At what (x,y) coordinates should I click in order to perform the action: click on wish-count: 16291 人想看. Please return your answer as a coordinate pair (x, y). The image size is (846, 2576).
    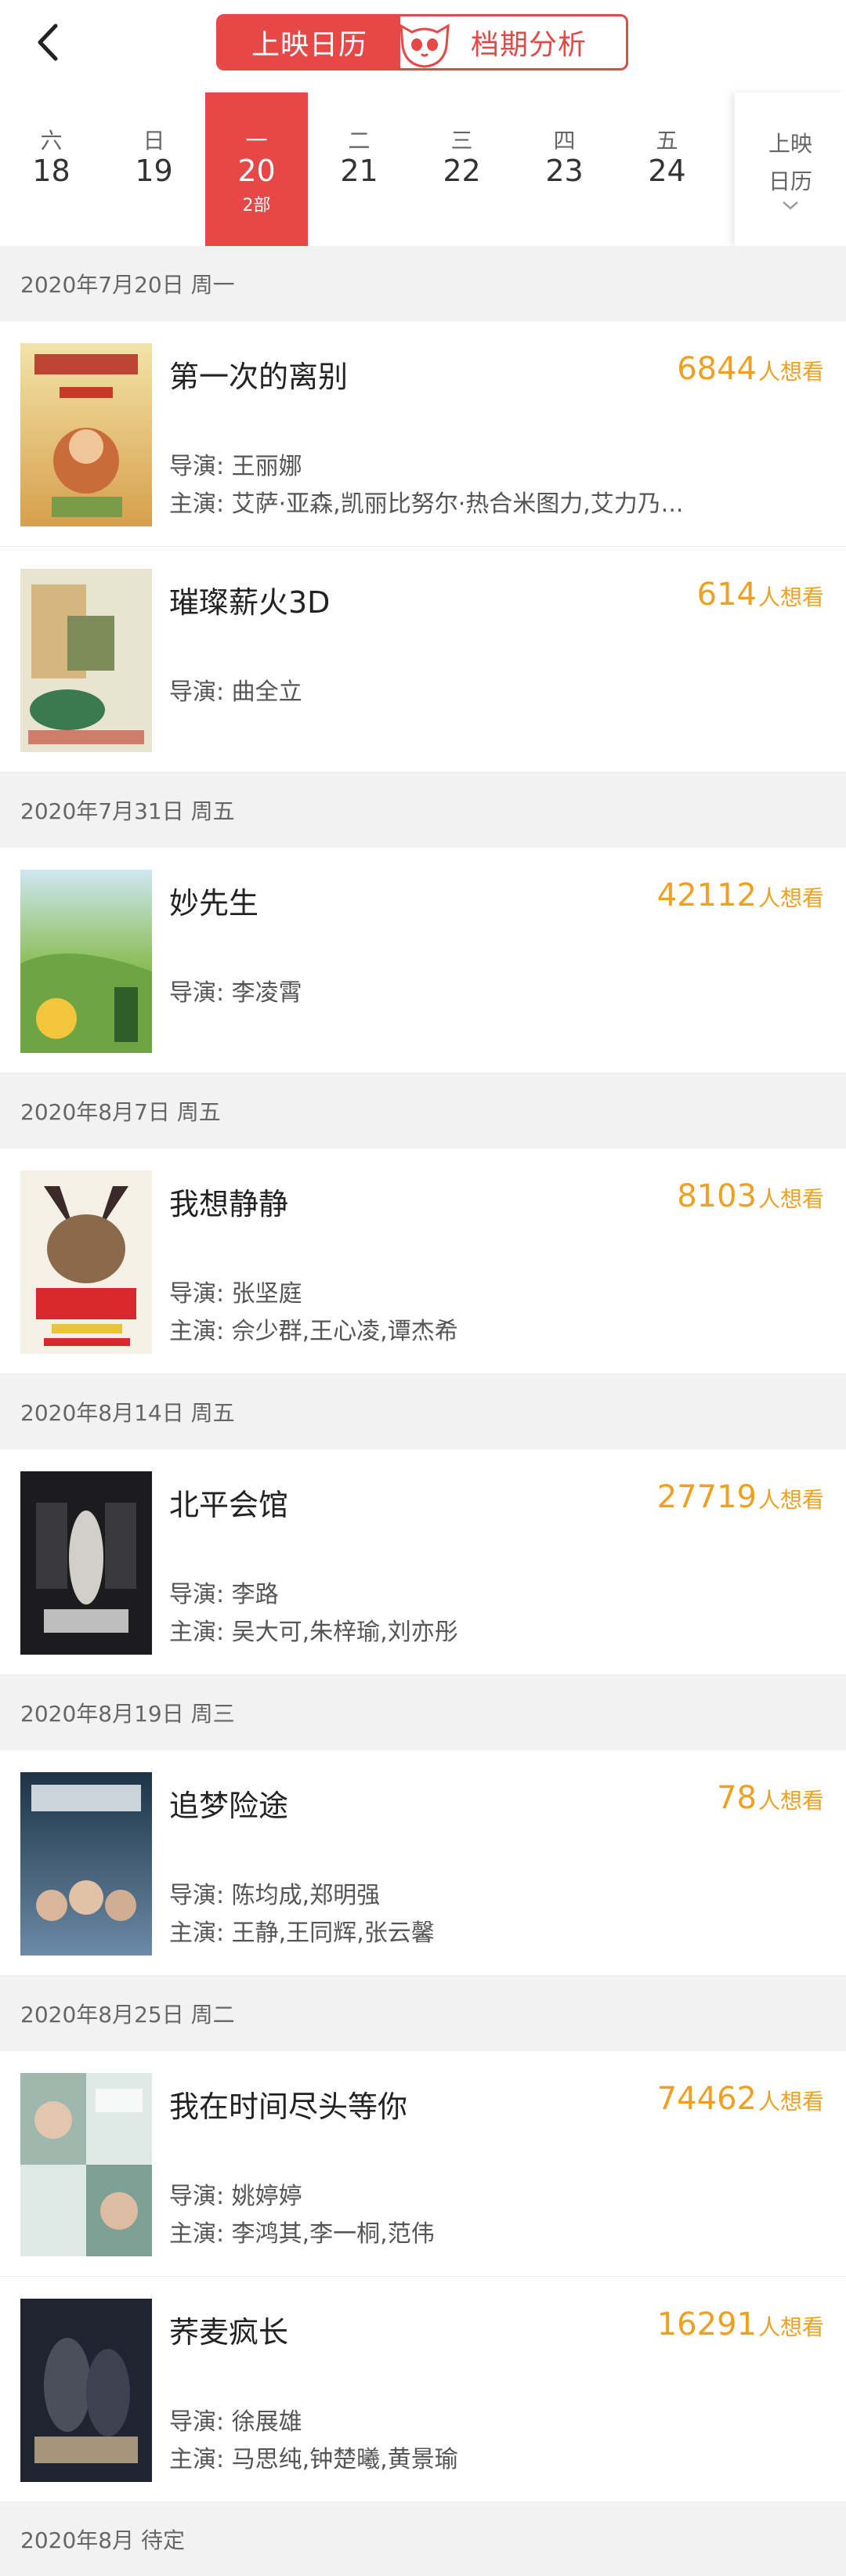
    Looking at the image, I should click on (740, 2325).